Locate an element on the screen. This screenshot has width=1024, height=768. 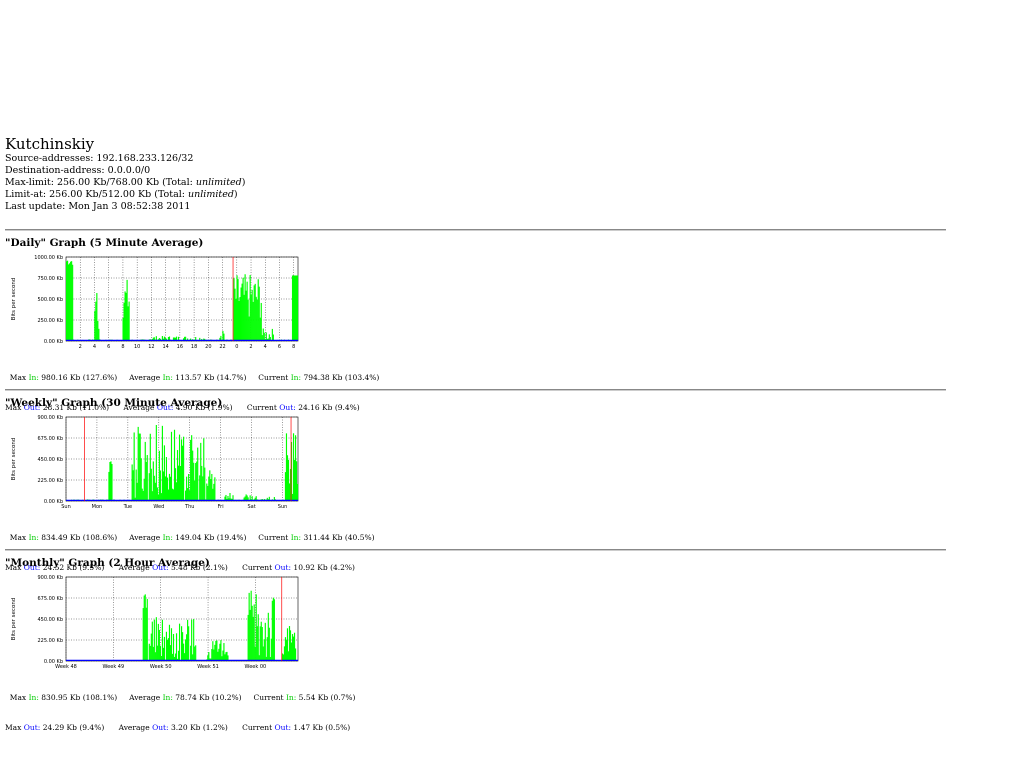
y-tick-label: 900.00 Kb is located at coordinates (50, 578).